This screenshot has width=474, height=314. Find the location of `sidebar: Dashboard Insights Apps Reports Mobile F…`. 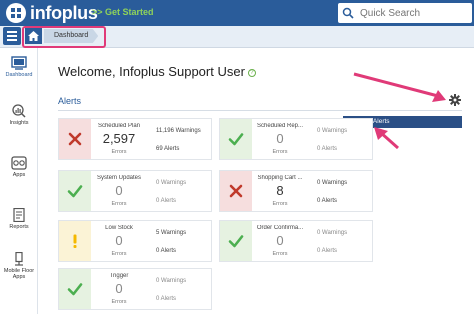

sidebar: Dashboard Insights Apps Reports Mobile F… is located at coordinates (19, 181).